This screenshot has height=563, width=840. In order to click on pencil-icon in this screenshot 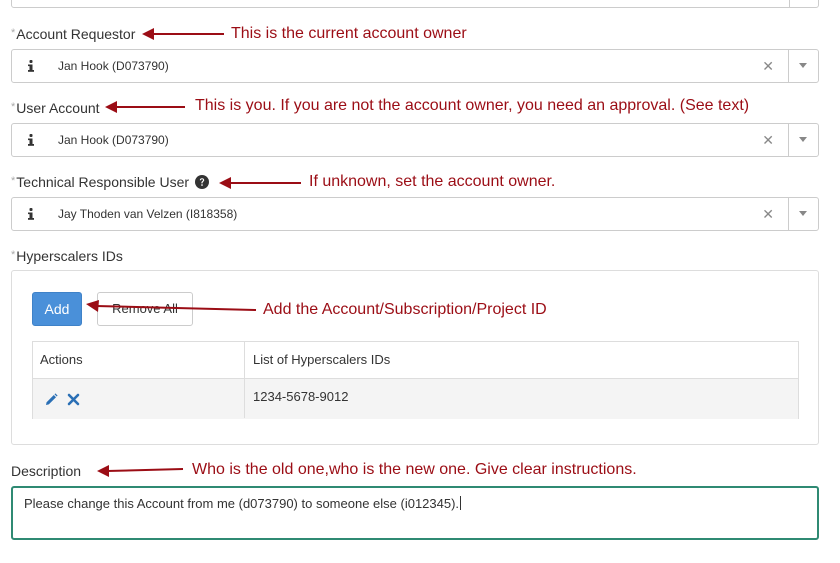, I will do `click(51, 399)`.